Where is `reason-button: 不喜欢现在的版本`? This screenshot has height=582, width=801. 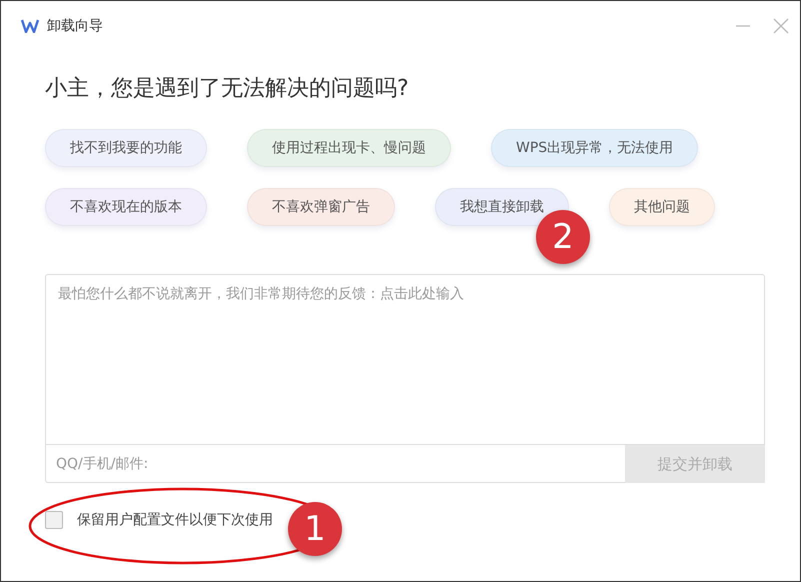 reason-button: 不喜欢现在的版本 is located at coordinates (126, 207).